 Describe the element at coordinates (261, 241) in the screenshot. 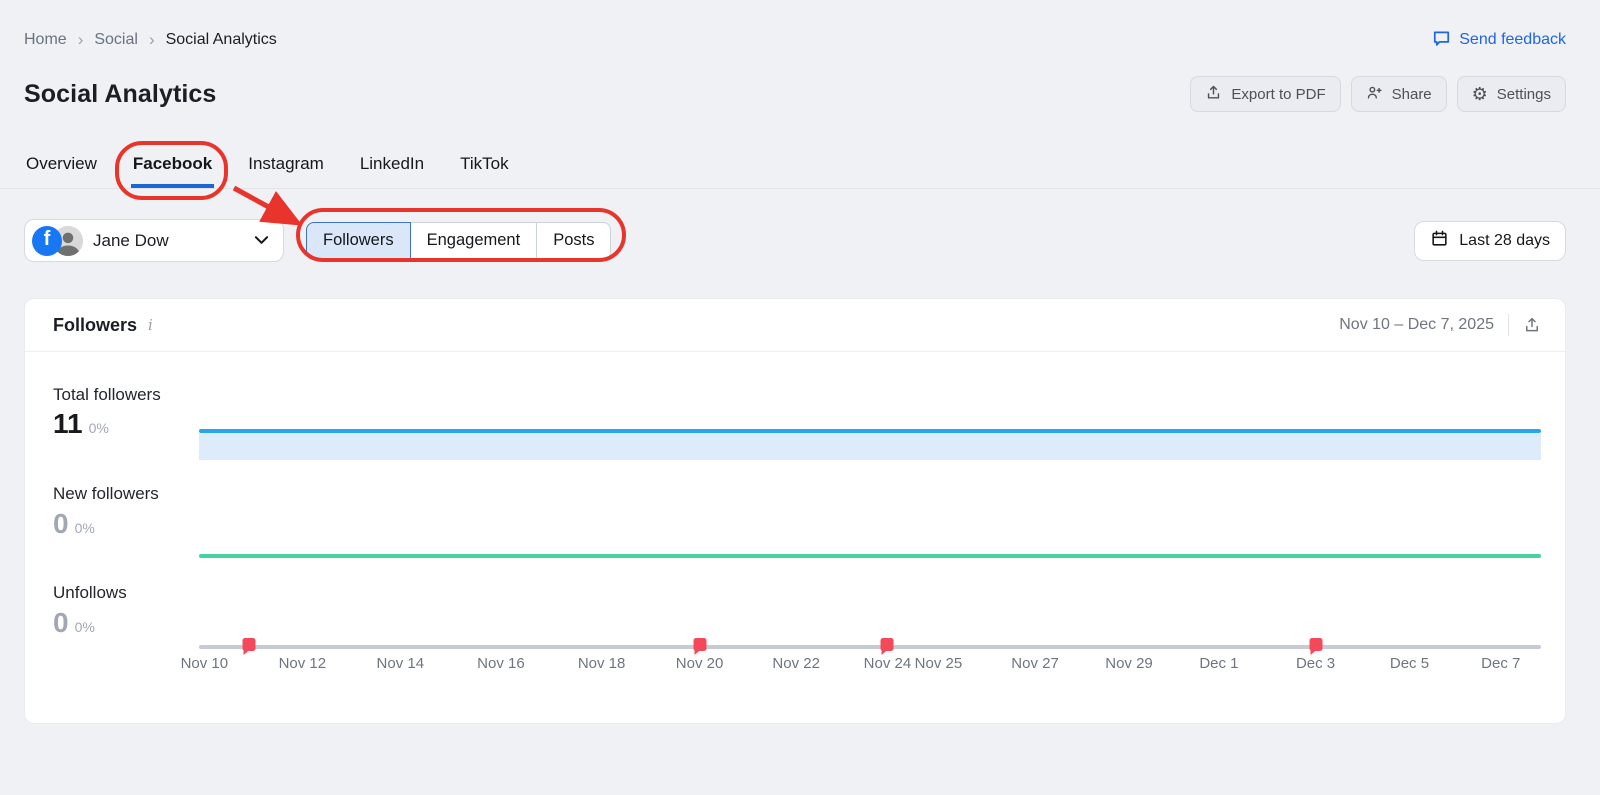

I see `chevron-down-icon` at that location.